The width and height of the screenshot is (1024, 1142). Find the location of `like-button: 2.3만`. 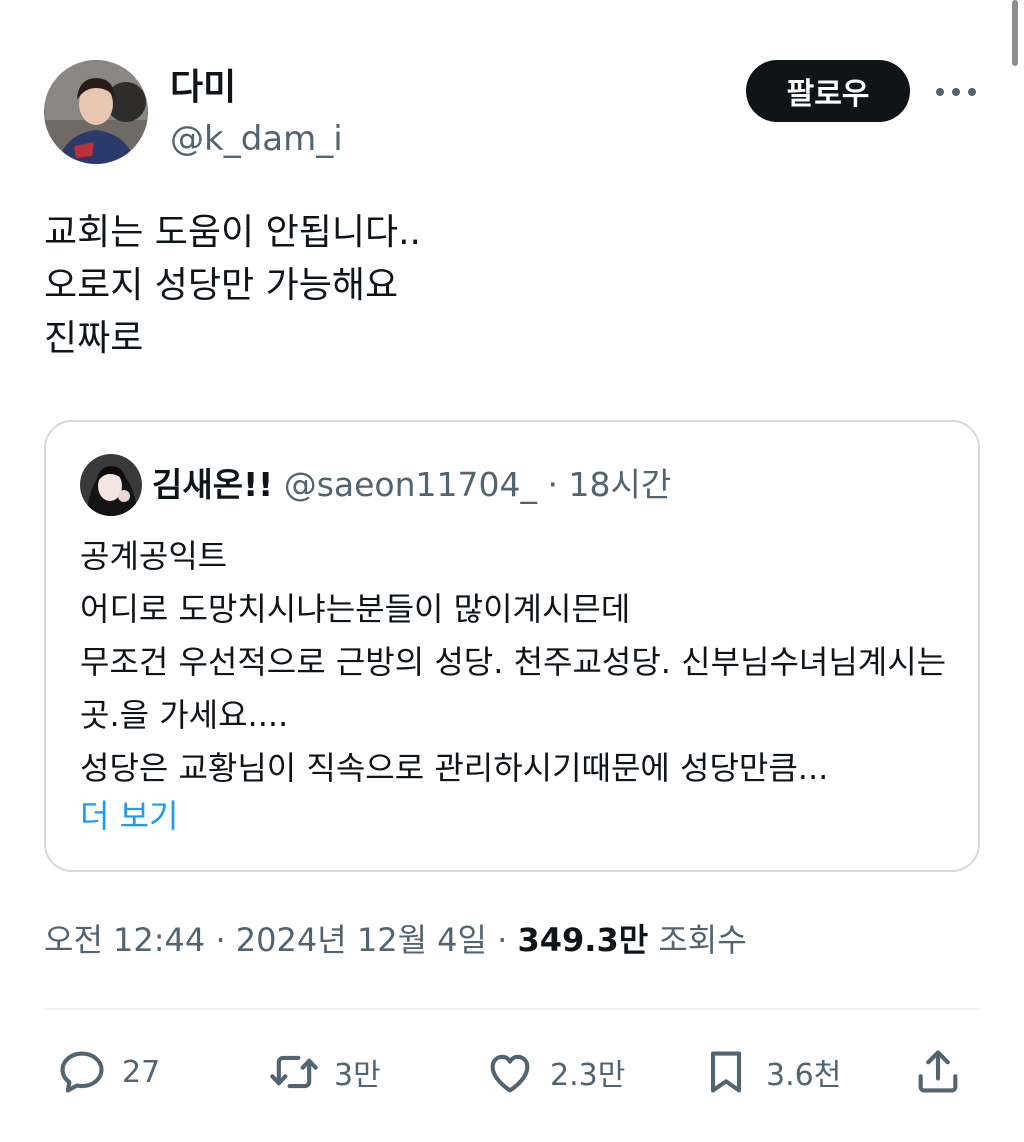

like-button: 2.3만 is located at coordinates (554, 1072).